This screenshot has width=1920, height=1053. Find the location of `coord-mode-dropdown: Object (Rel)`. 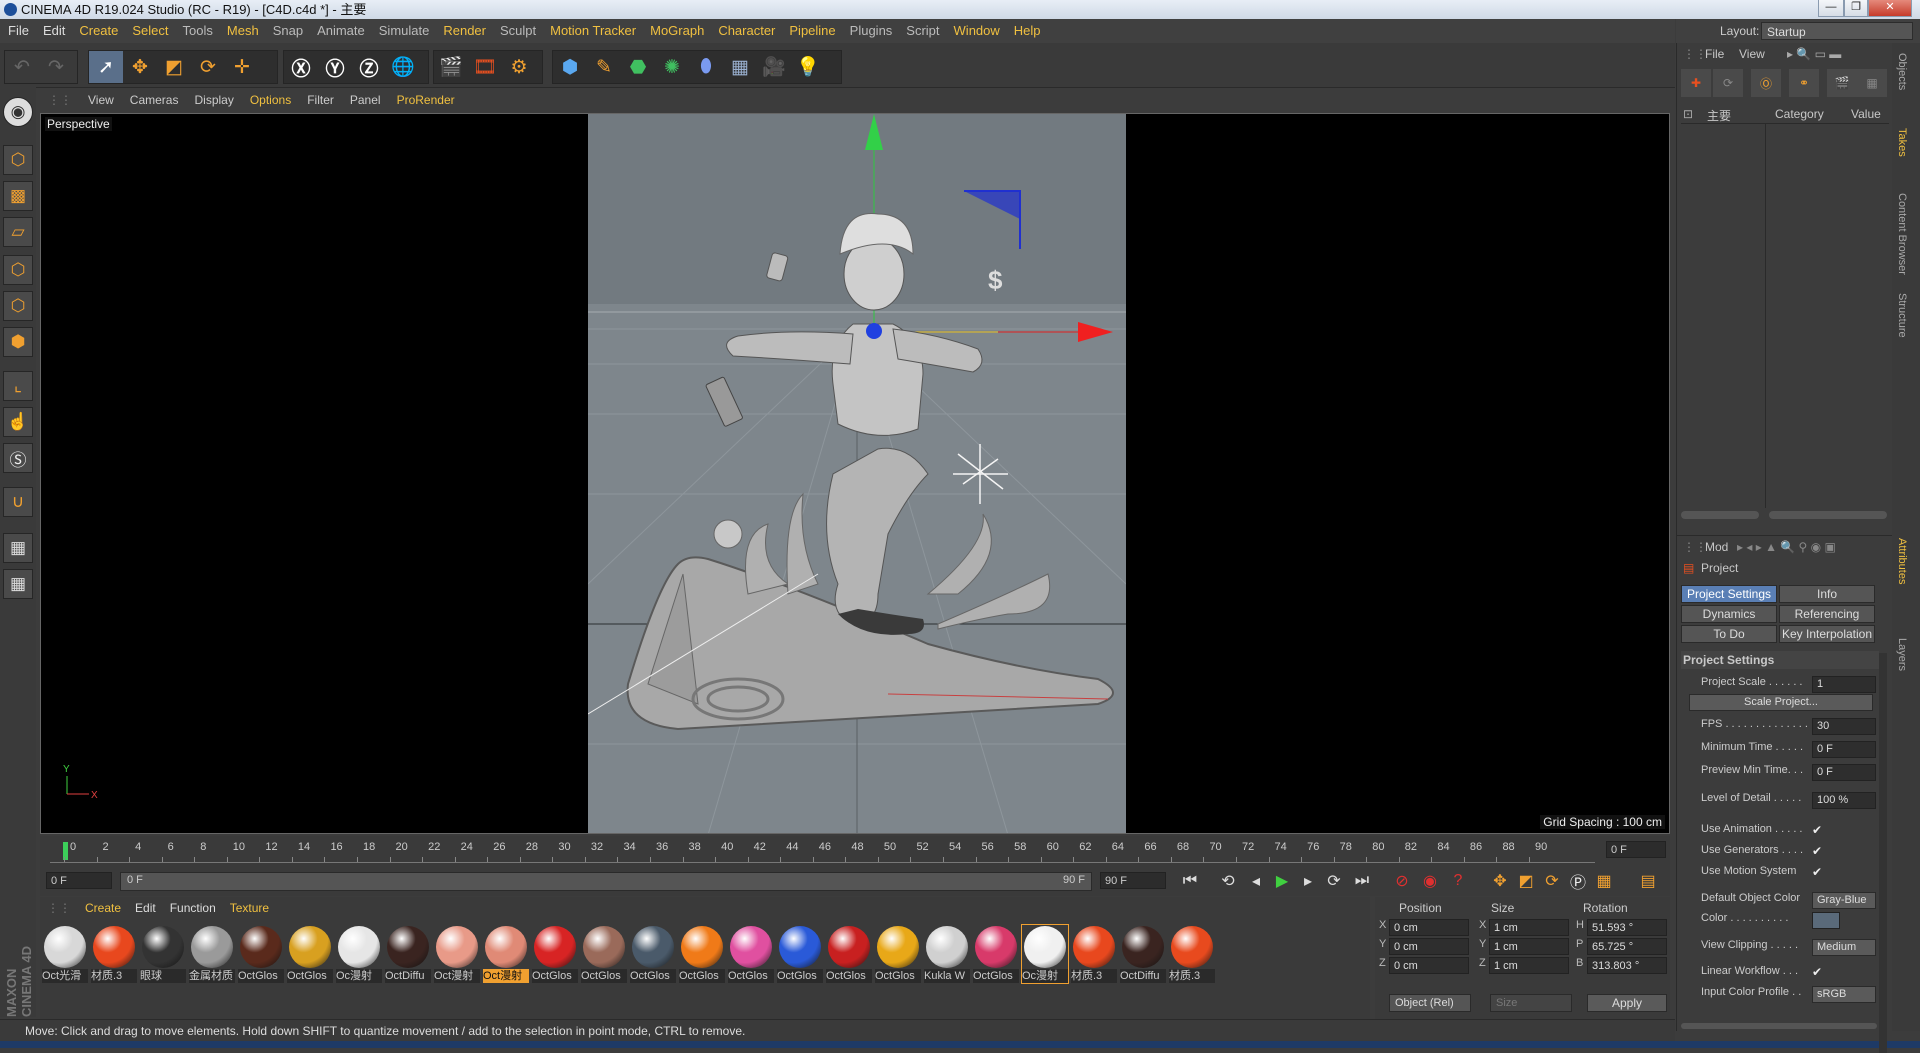

coord-mode-dropdown: Object (Rel) is located at coordinates (1430, 1003).